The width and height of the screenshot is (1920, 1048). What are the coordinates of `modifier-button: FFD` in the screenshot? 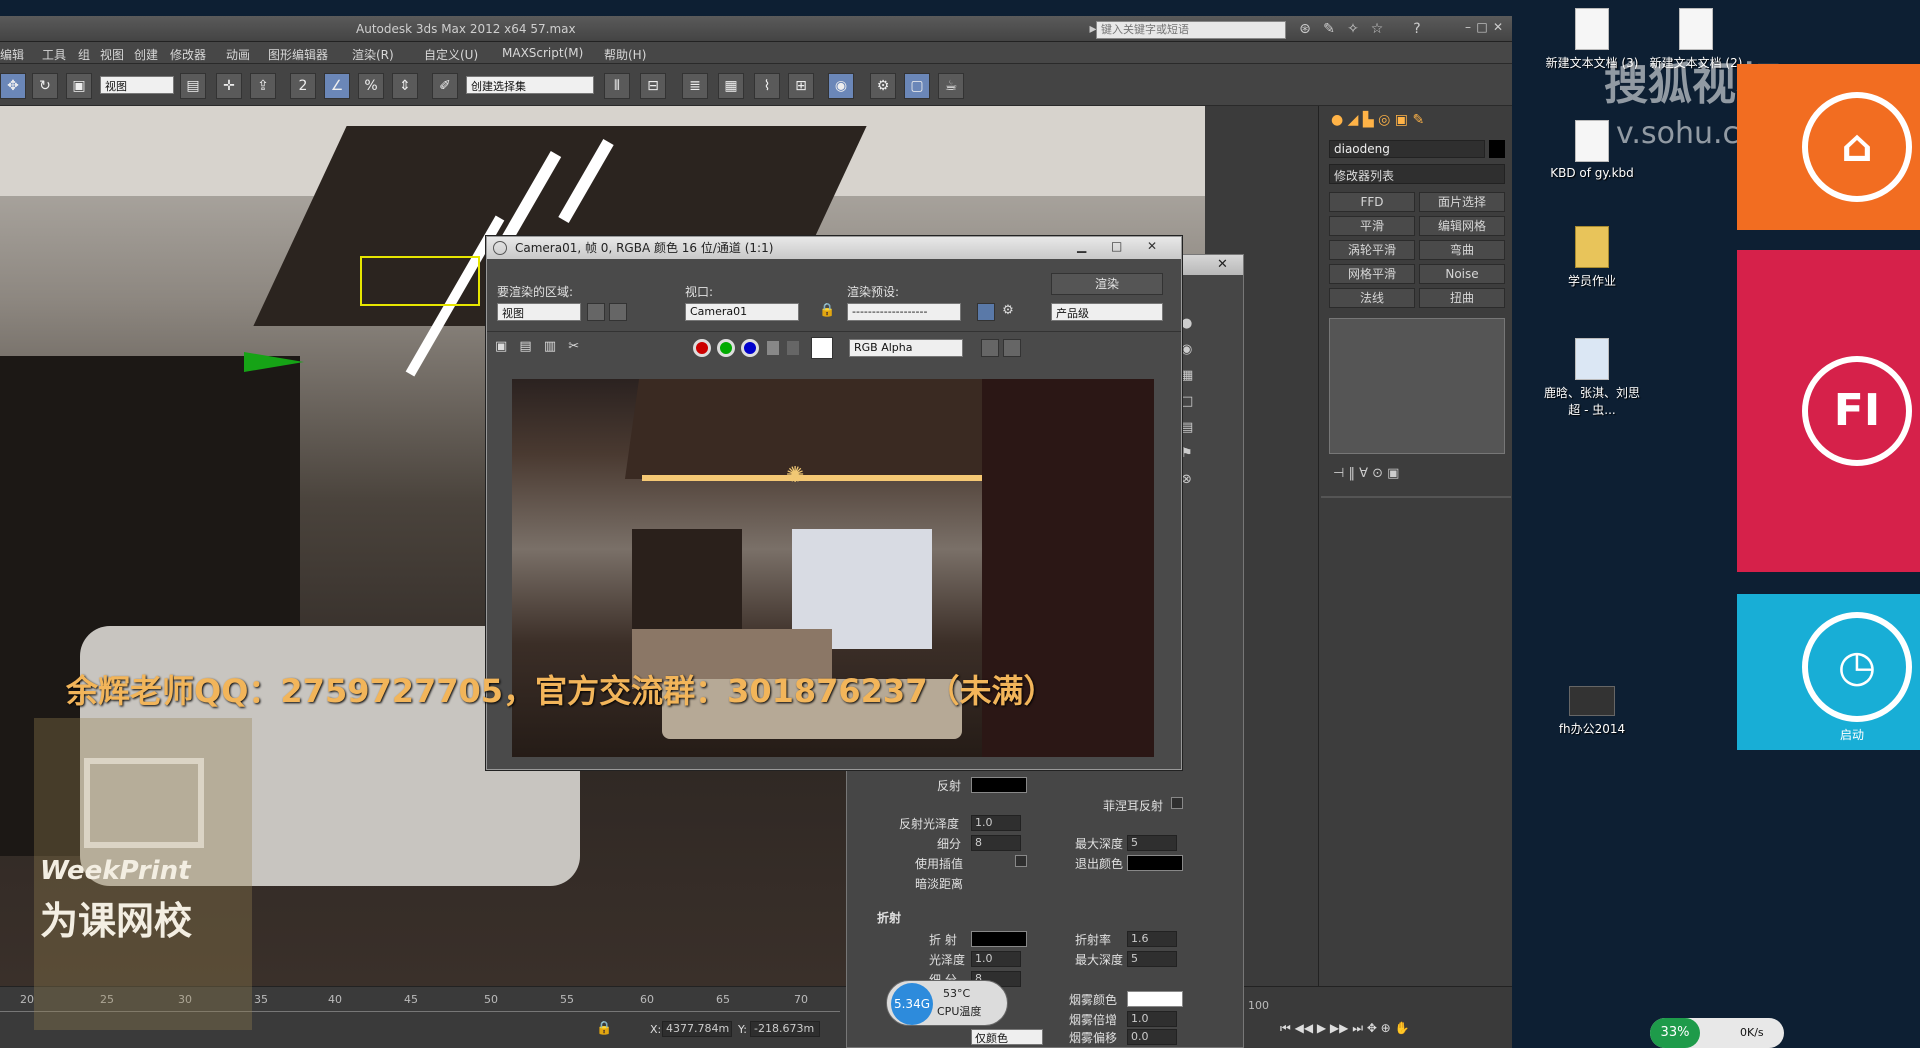 It's located at (1372, 202).